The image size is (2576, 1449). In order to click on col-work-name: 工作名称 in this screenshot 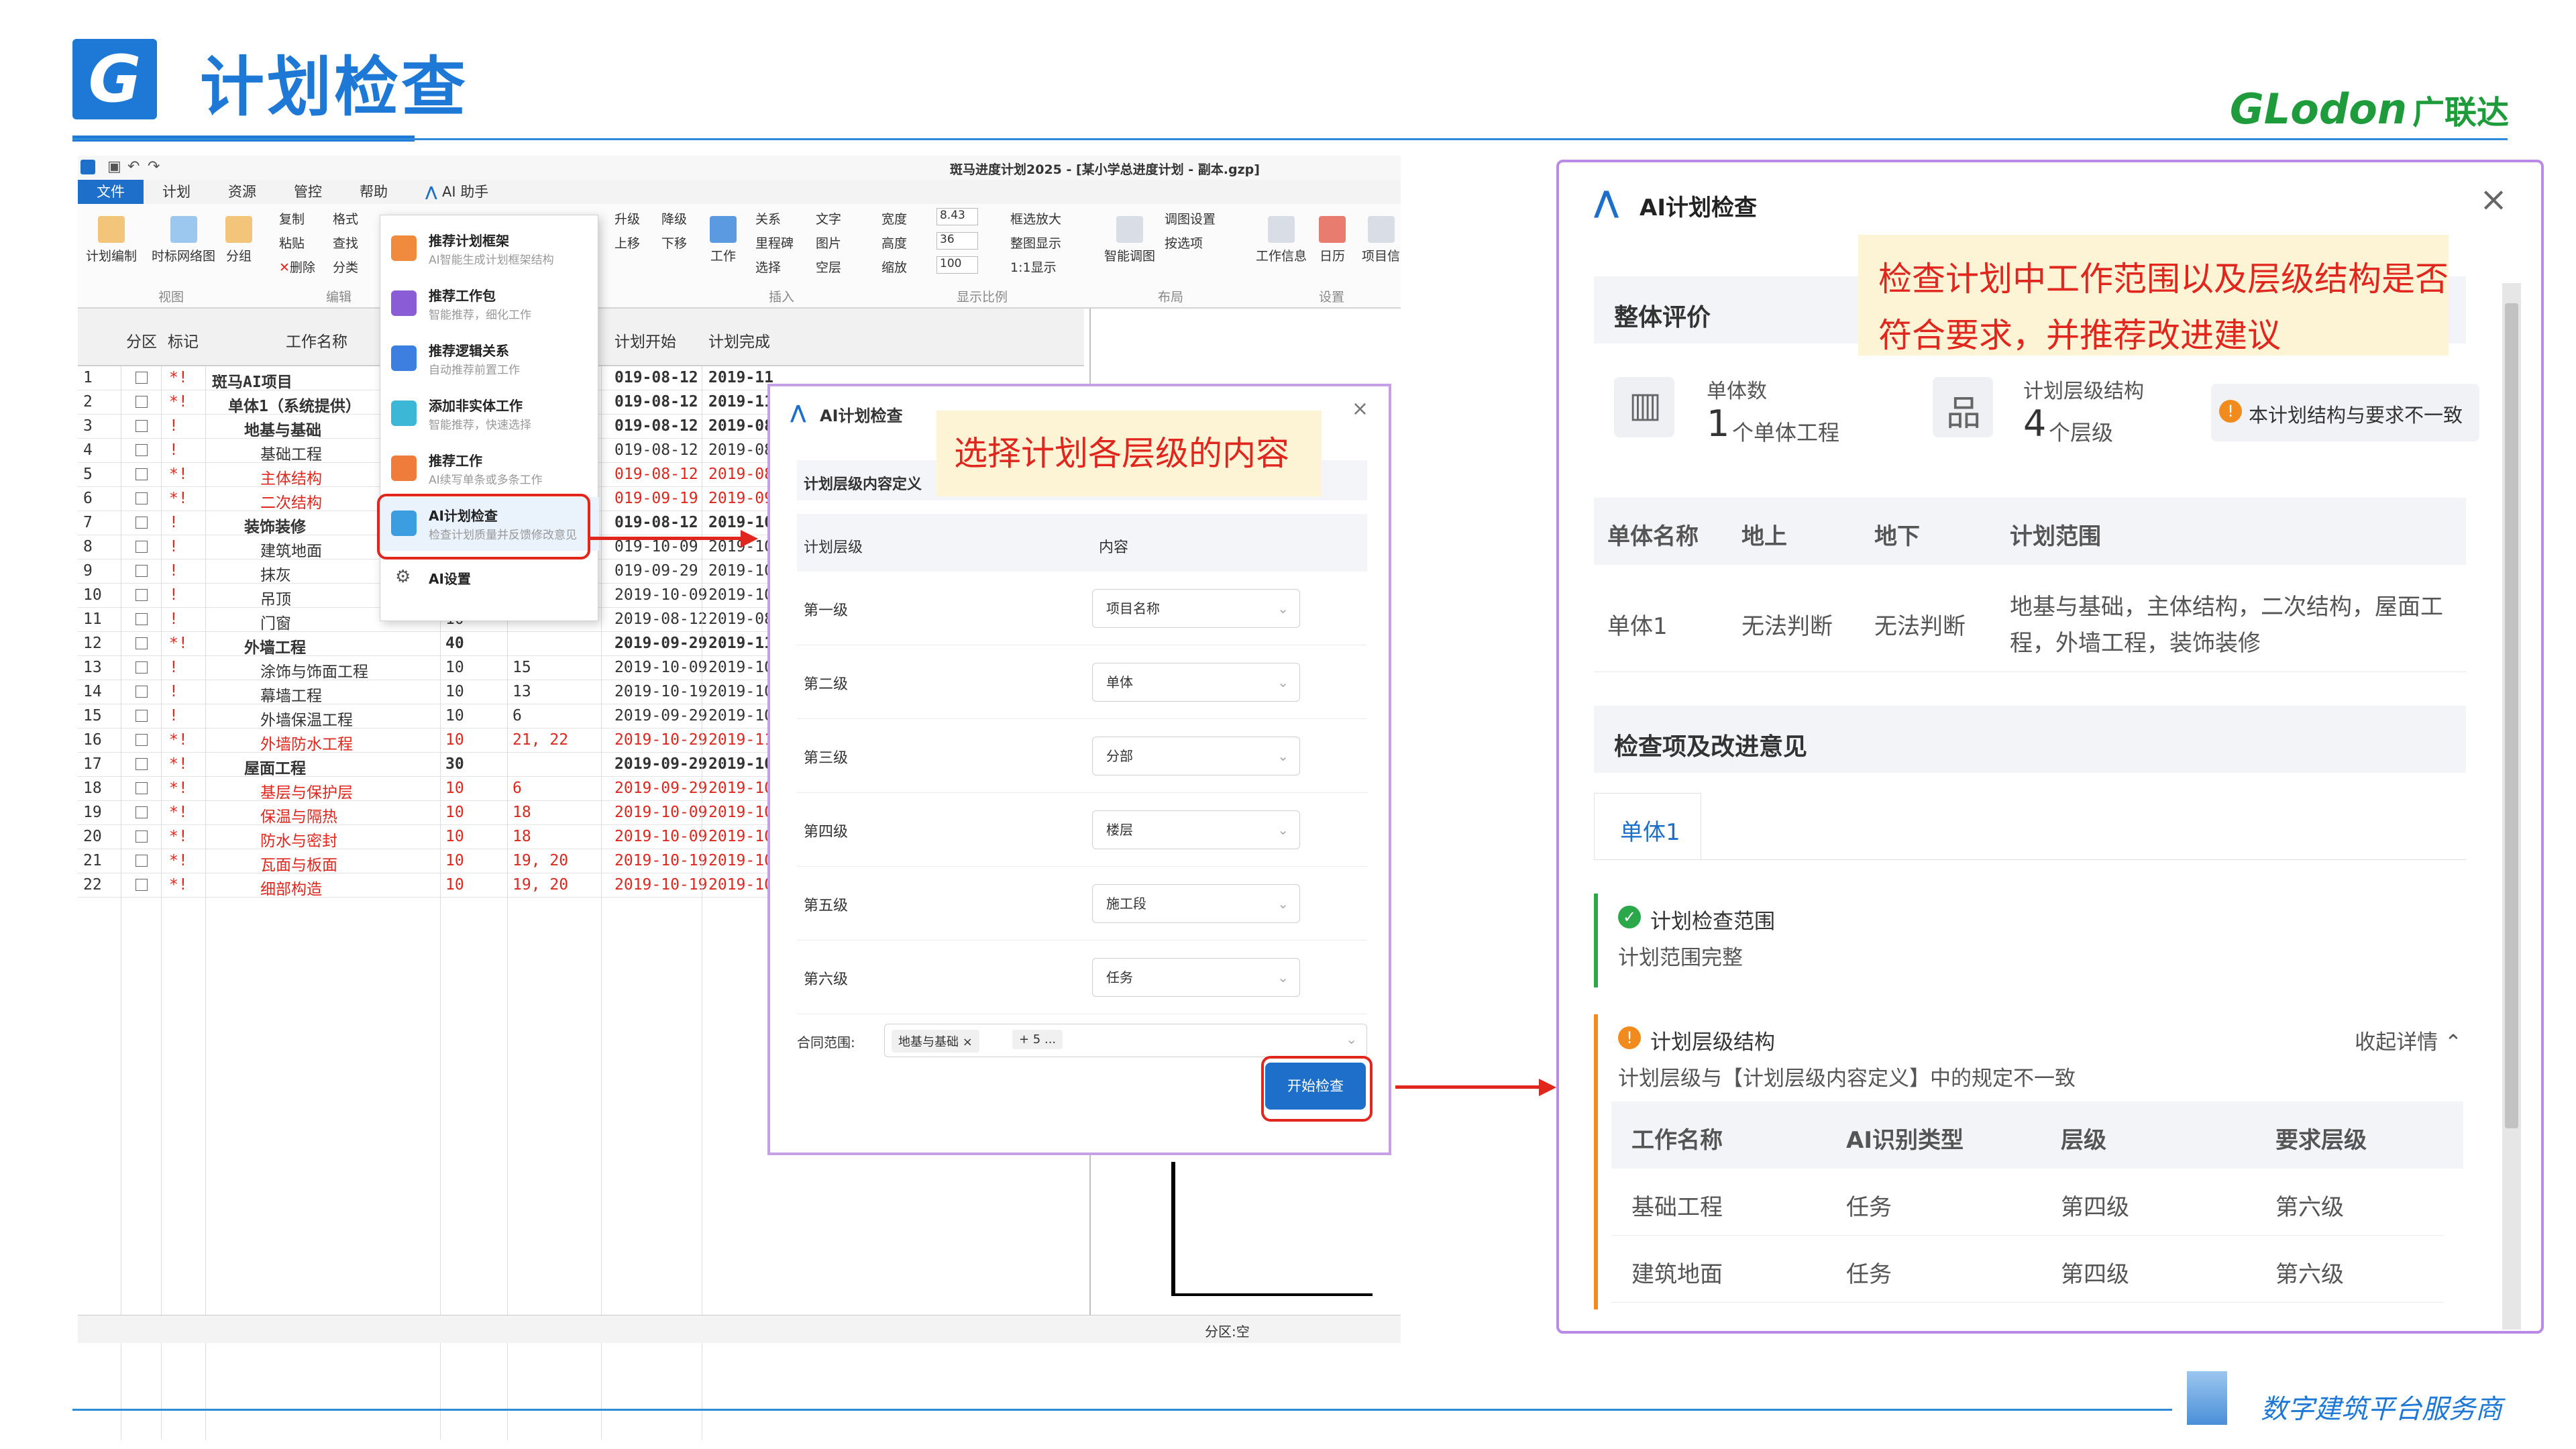, I will do `click(316, 340)`.